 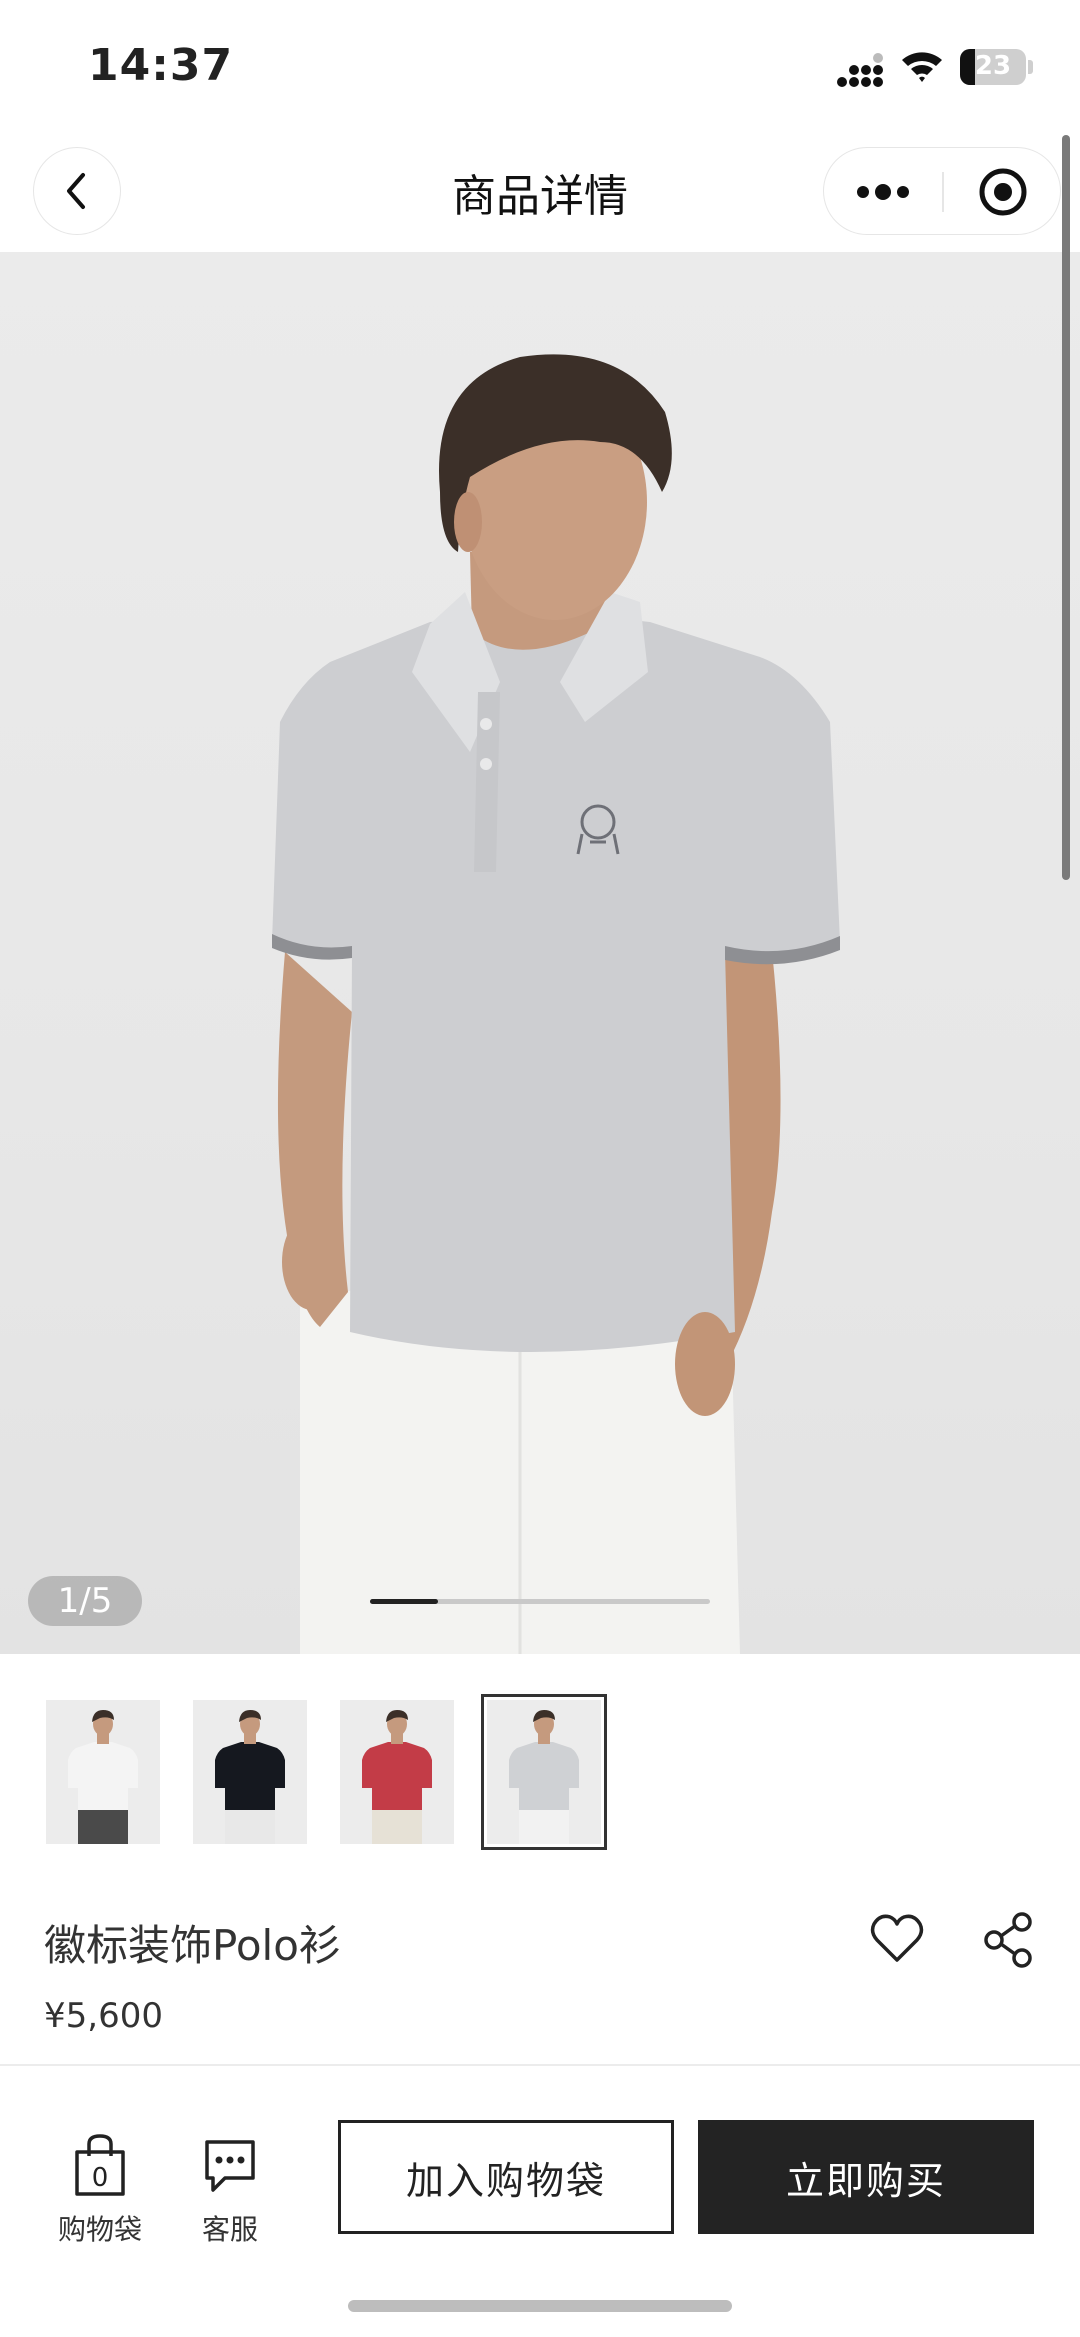 I want to click on bag-count: 0, so click(x=100, y=2178).